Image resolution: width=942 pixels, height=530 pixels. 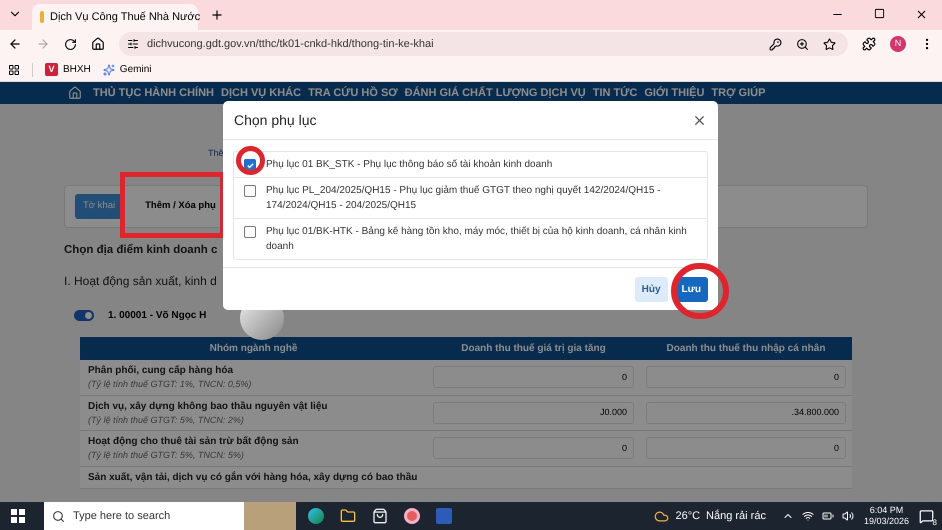 I want to click on tax-rate-note: (Tỷ lệ tính thuế GTGT: 5%, TNCN: 2%), so click(x=166, y=420).